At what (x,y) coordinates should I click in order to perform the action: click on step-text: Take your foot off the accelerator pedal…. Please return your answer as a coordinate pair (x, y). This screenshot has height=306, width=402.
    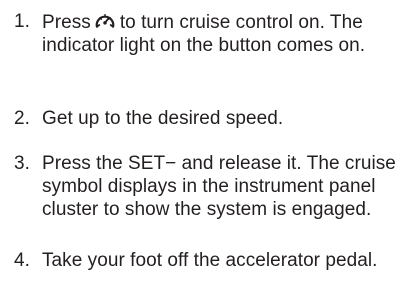
    Looking at the image, I should click on (210, 260).